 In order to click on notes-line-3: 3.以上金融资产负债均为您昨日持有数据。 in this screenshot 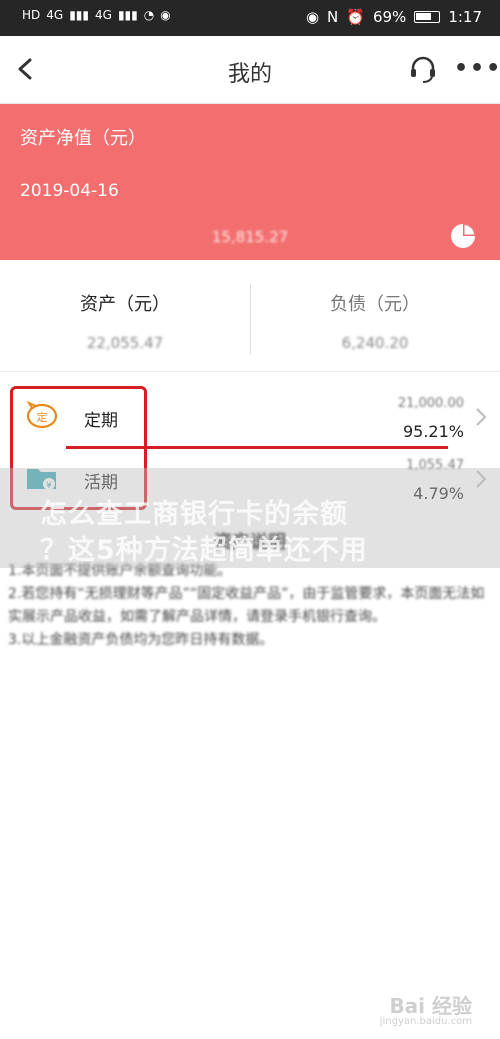, I will do `click(141, 640)`.